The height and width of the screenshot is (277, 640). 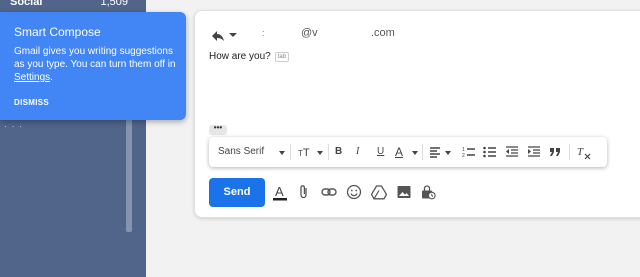 What do you see at coordinates (511, 152) in the screenshot?
I see `indent-less-icon` at bounding box center [511, 152].